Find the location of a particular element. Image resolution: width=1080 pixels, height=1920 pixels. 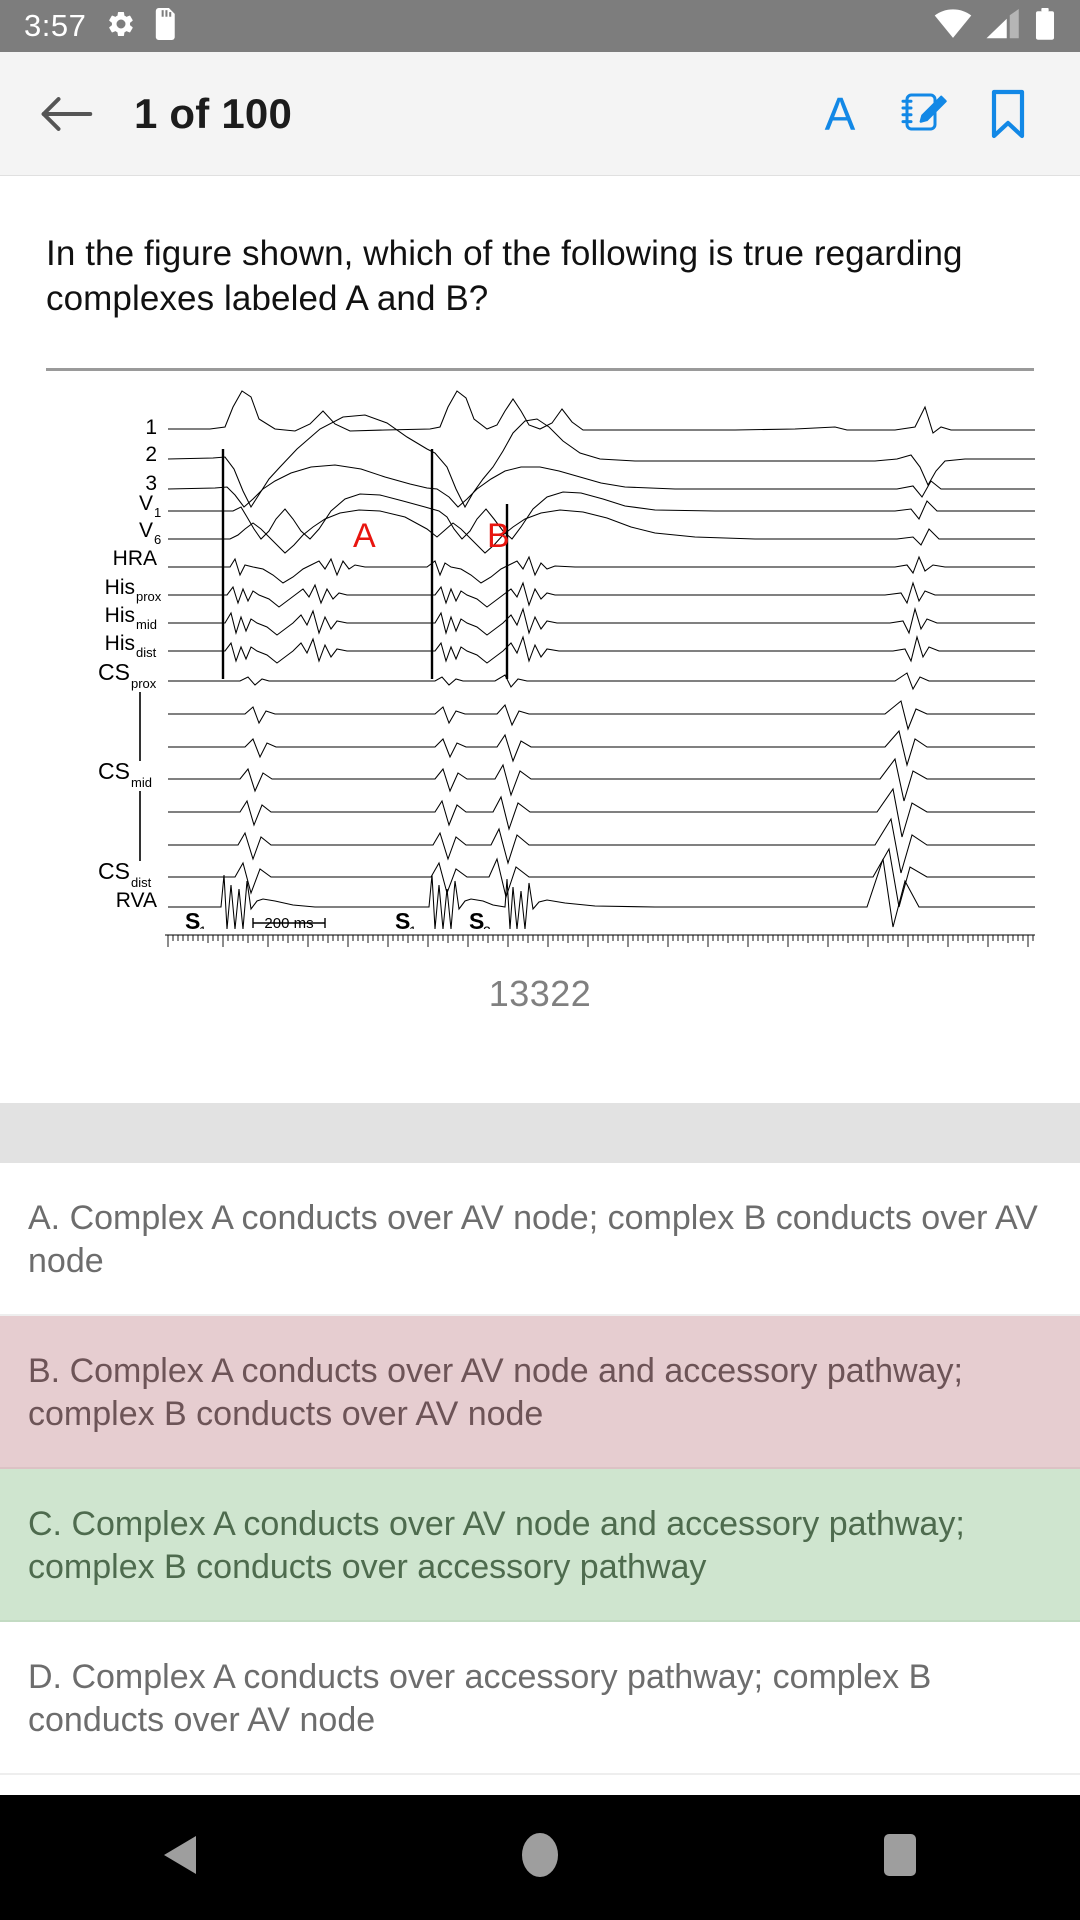

notes-button is located at coordinates (924, 114).